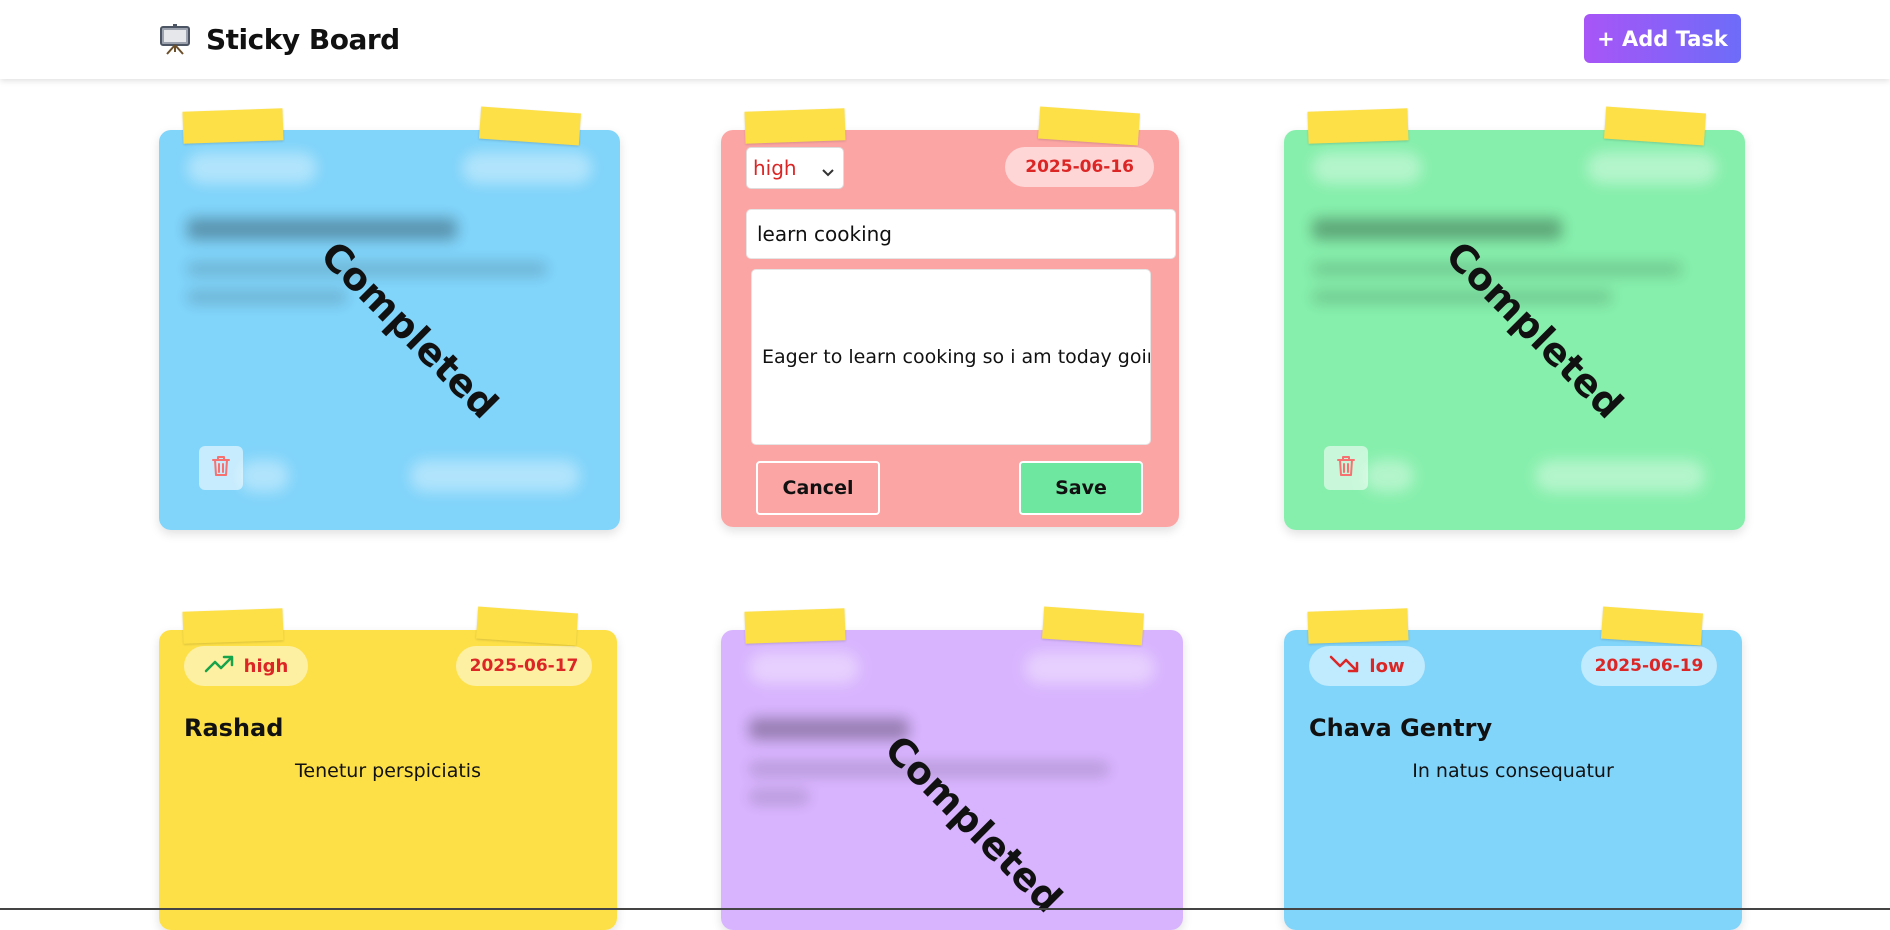  I want to click on brand: Sticky Board, so click(279, 39).